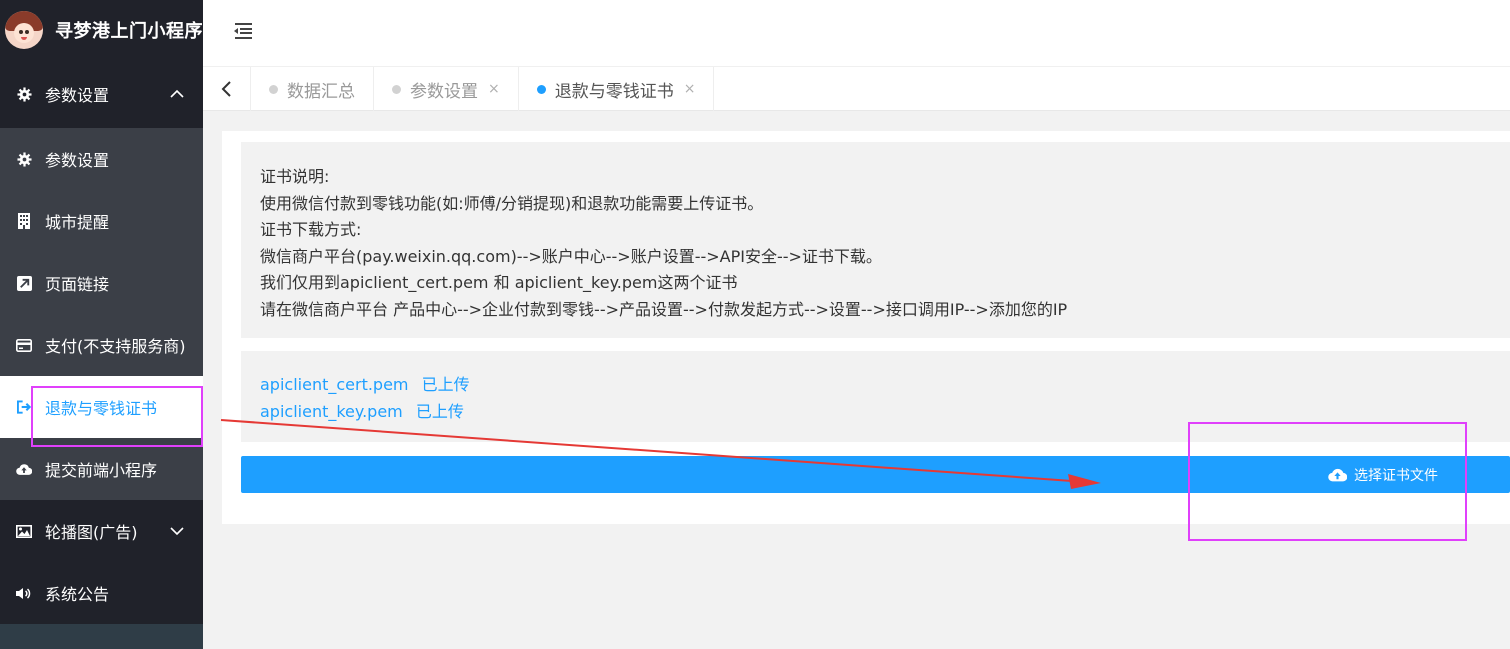 The image size is (1510, 649). I want to click on tab-scroll-left-button, so click(227, 89).